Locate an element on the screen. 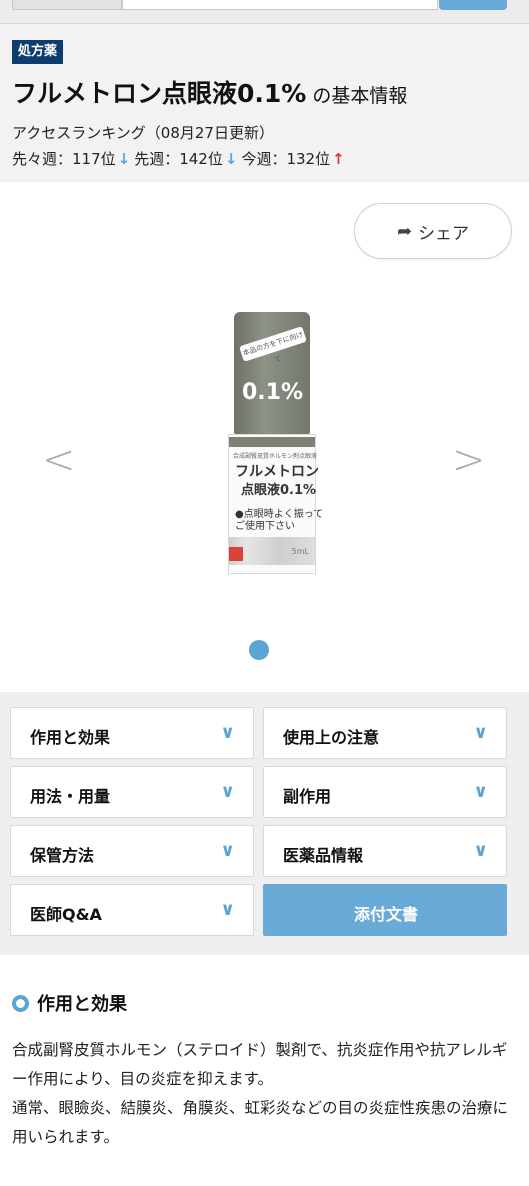  cap-label: 本品の方を下に向けて is located at coordinates (273, 345).